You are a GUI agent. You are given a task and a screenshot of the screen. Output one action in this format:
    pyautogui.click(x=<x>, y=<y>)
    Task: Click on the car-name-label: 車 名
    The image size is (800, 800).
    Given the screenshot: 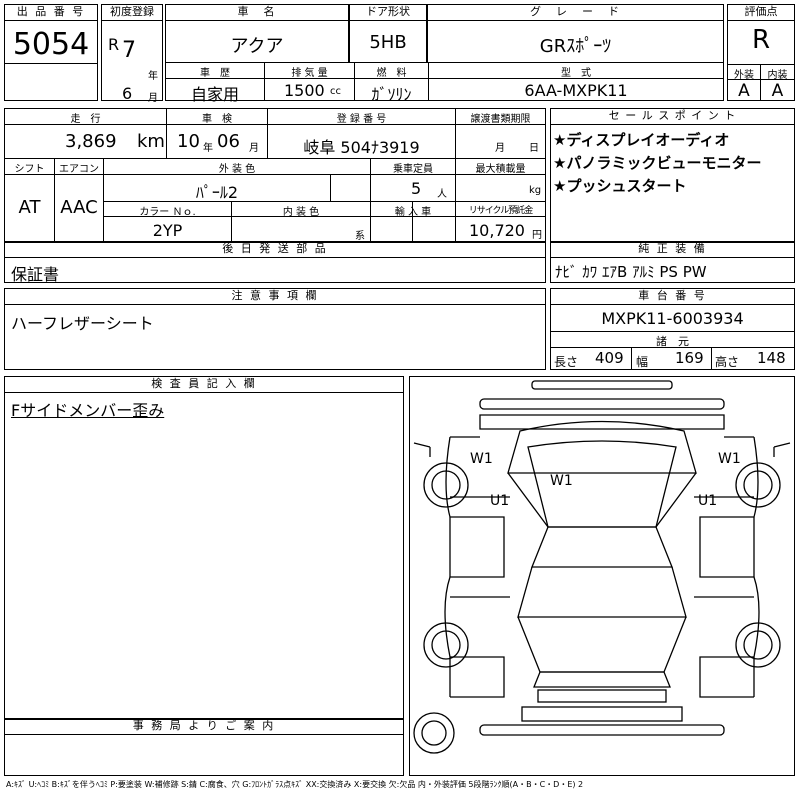 What is the action you would take?
    pyautogui.click(x=257, y=13)
    